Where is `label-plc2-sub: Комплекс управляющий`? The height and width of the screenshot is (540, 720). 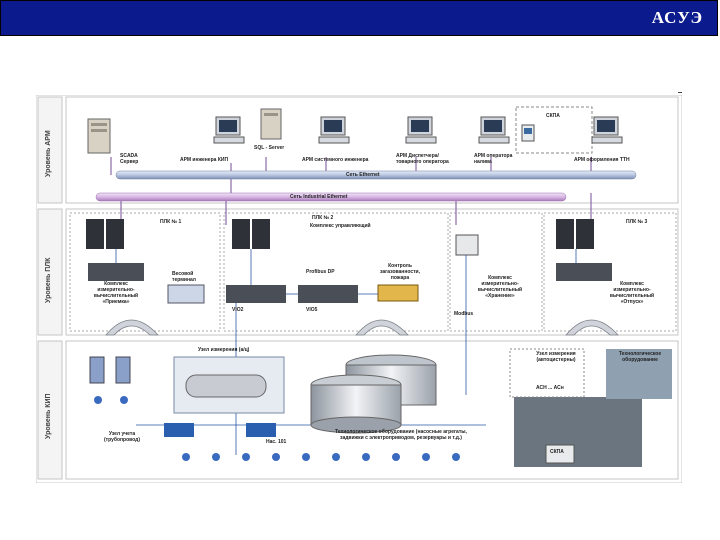
label-plc2-sub: Комплекс управляющий is located at coordinates (340, 226).